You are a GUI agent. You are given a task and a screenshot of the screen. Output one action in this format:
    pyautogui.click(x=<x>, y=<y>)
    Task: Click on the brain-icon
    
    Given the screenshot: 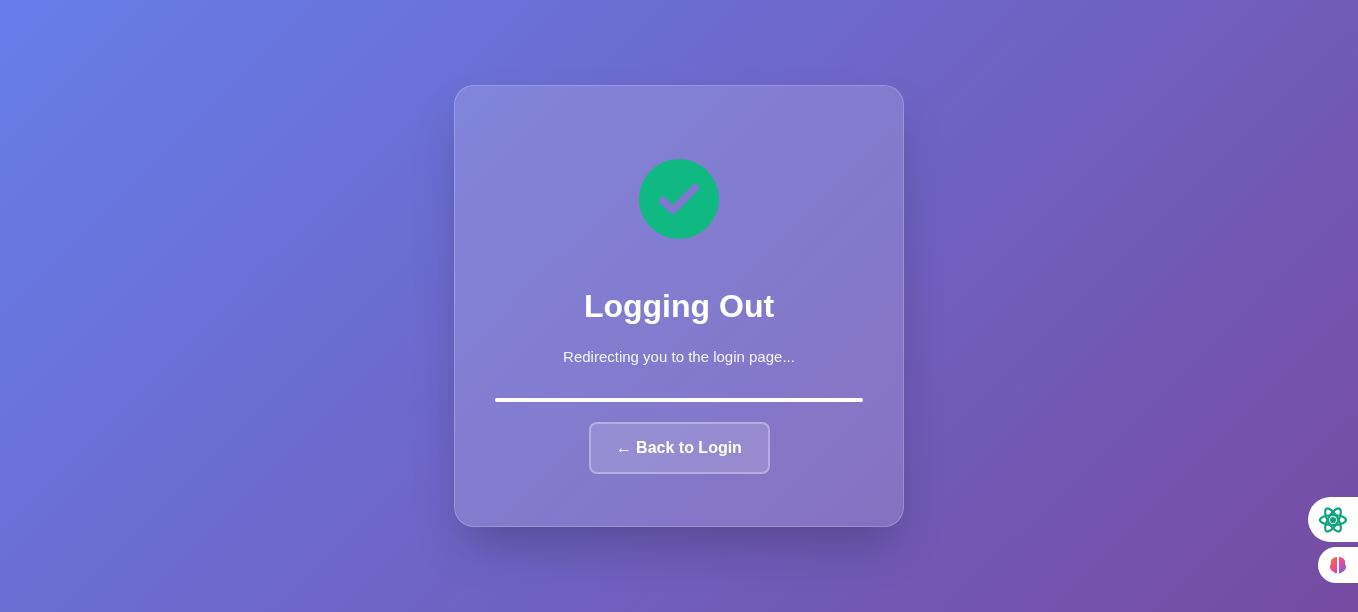 What is the action you would take?
    pyautogui.click(x=1338, y=565)
    